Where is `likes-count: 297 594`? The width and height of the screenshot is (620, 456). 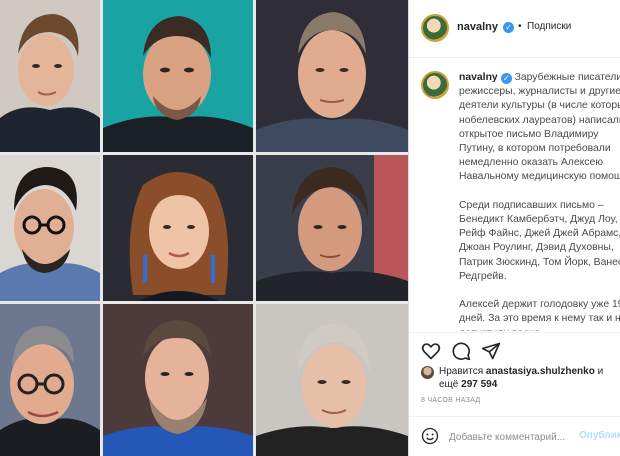 likes-count: 297 594 is located at coordinates (479, 384).